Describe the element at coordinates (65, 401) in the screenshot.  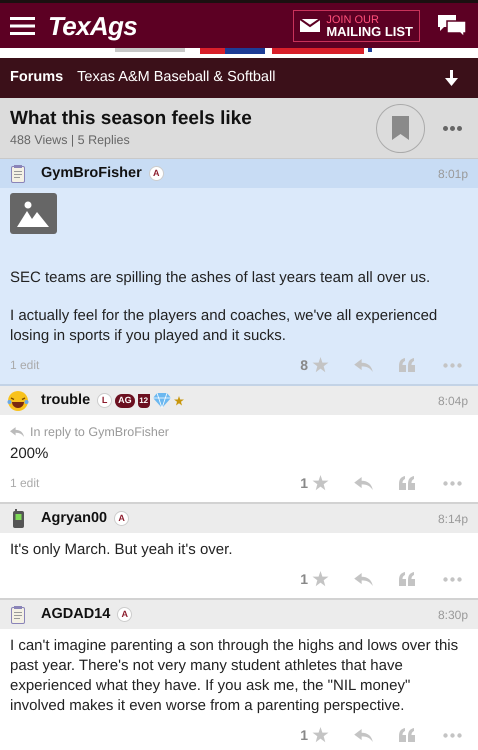
I see `username: trouble` at that location.